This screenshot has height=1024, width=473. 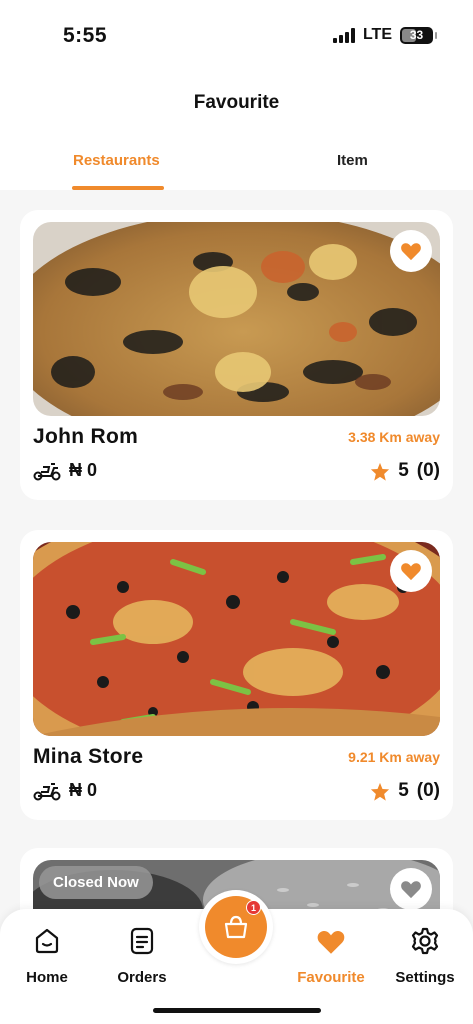 I want to click on restaurant-distance: 9.21 Km away, so click(x=394, y=757).